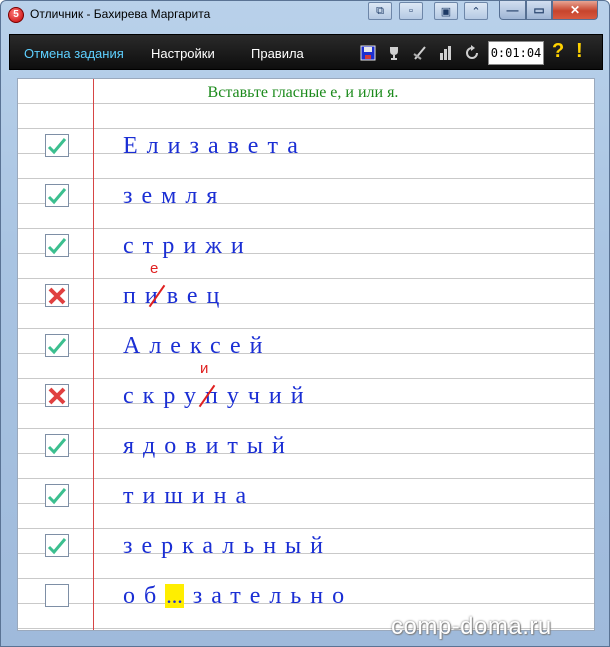 The height and width of the screenshot is (647, 610). Describe the element at coordinates (512, 10) in the screenshot. I see `minimize-button: —` at that location.